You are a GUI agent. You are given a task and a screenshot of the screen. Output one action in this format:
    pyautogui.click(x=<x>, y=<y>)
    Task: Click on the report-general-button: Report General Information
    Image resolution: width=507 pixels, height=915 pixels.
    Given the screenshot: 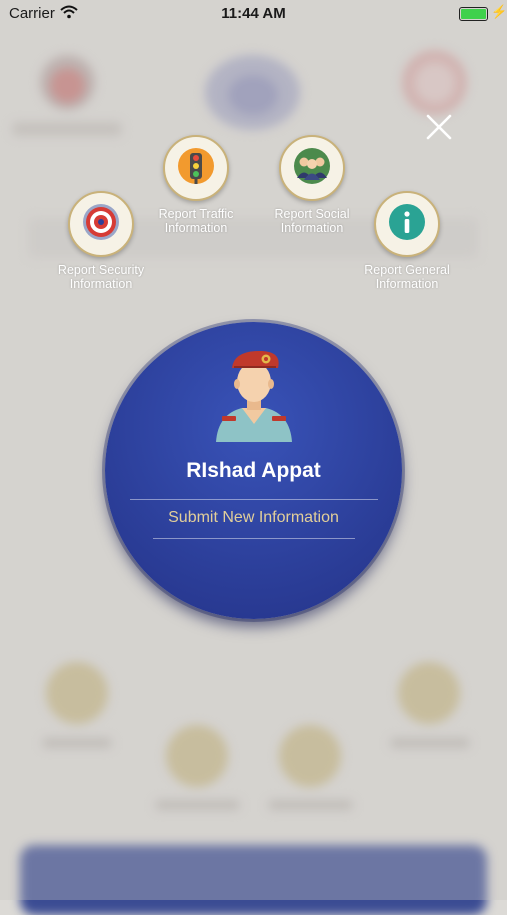 What is the action you would take?
    pyautogui.click(x=407, y=241)
    